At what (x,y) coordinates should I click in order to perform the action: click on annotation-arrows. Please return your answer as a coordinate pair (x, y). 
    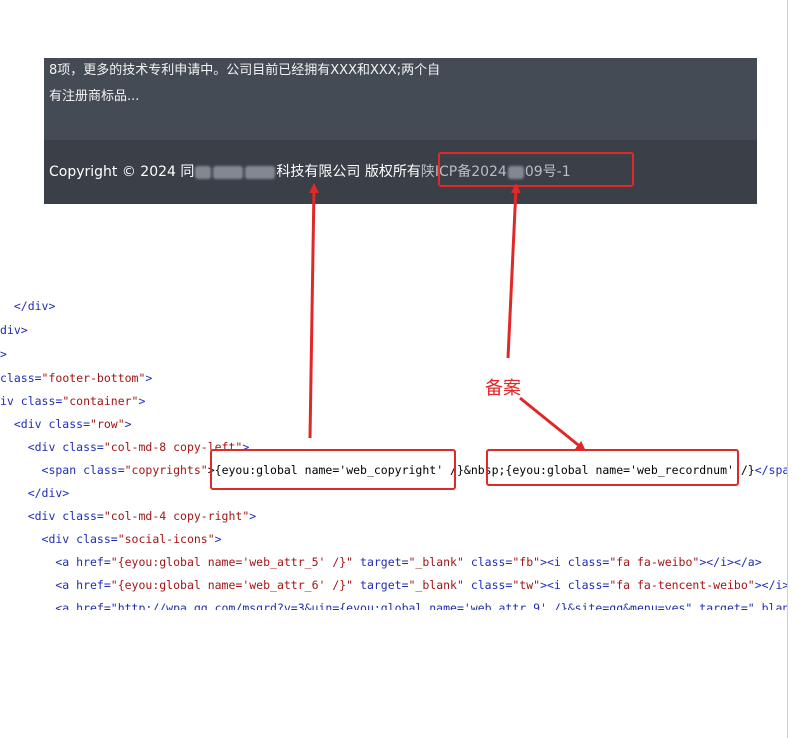
    Looking at the image, I should click on (447, 317).